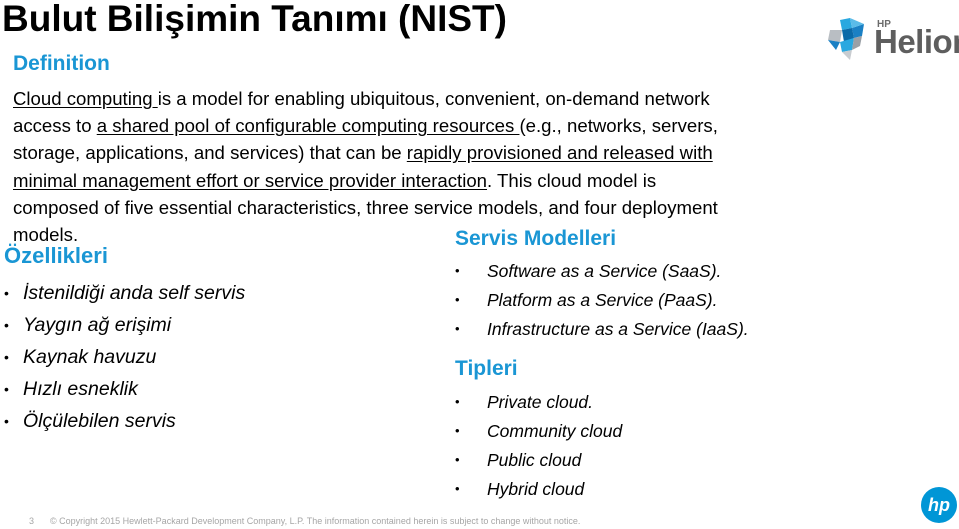 Image resolution: width=959 pixels, height=529 pixels. I want to click on slide-title: Bulut Bilişimin Tanımı (NIST), so click(254, 19).